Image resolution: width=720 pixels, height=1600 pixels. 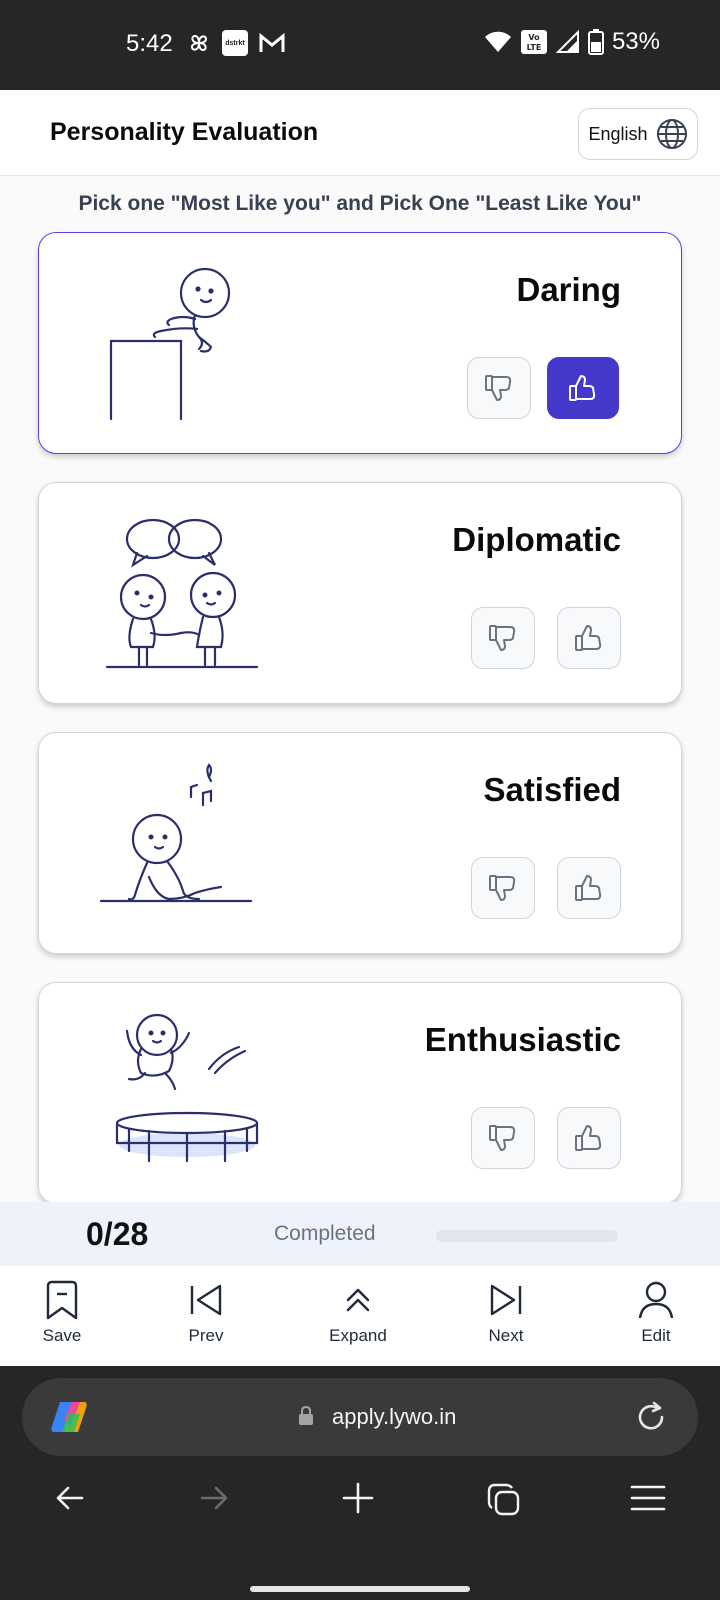 What do you see at coordinates (360, 45) in the screenshot?
I see `status-bar: 5:42 dstrkt Vo LTE 53%` at bounding box center [360, 45].